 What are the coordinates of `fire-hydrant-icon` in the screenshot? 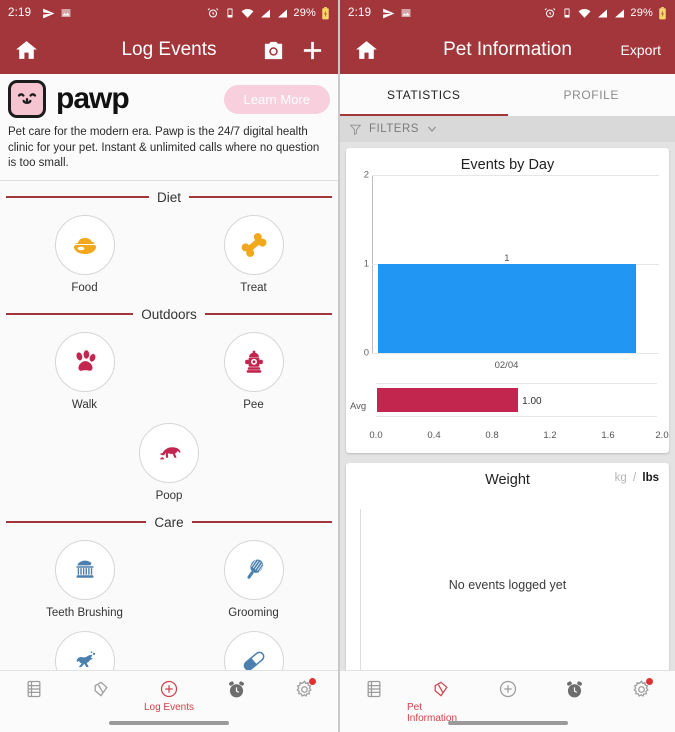 It's located at (254, 362).